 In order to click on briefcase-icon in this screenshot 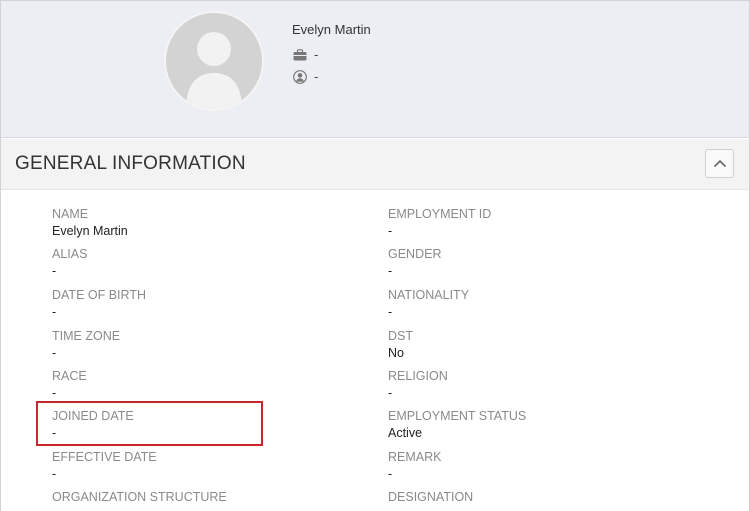, I will do `click(300, 55)`.